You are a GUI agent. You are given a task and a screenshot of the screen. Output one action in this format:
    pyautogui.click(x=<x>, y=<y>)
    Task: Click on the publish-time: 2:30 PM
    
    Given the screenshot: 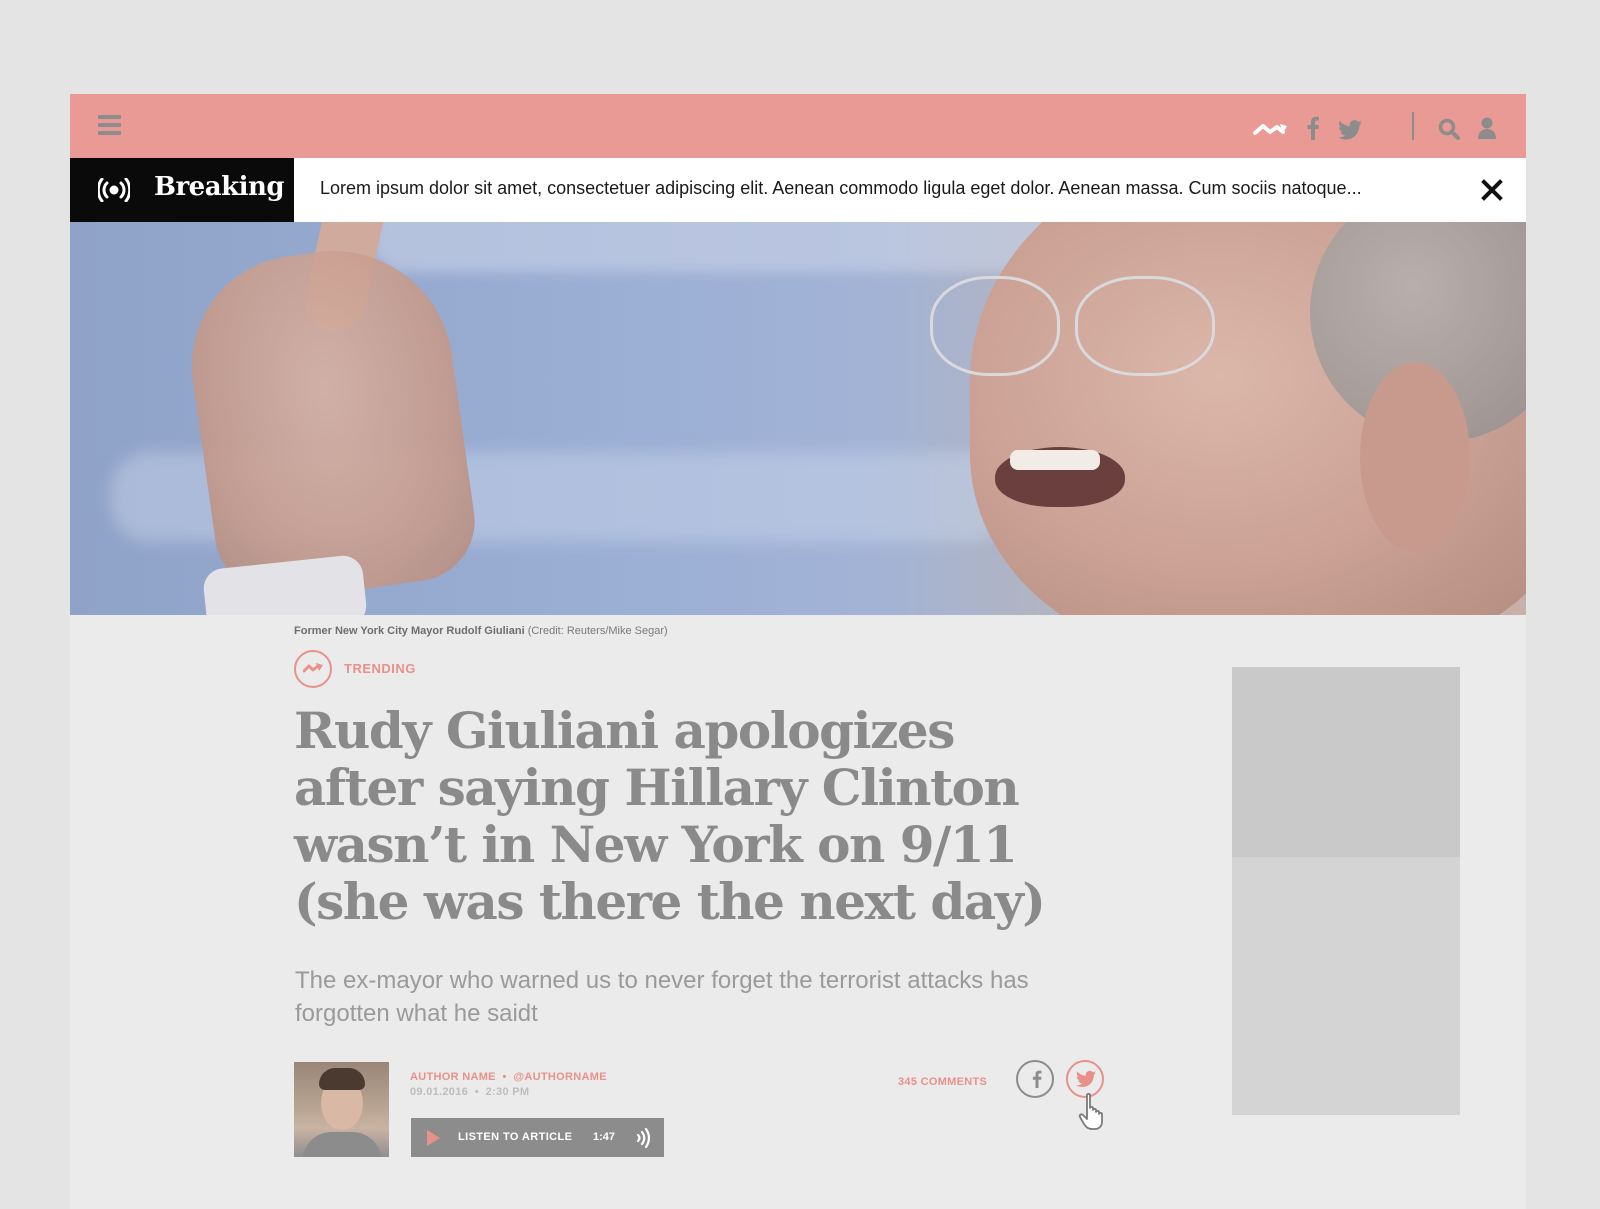 What is the action you would take?
    pyautogui.click(x=507, y=1092)
    